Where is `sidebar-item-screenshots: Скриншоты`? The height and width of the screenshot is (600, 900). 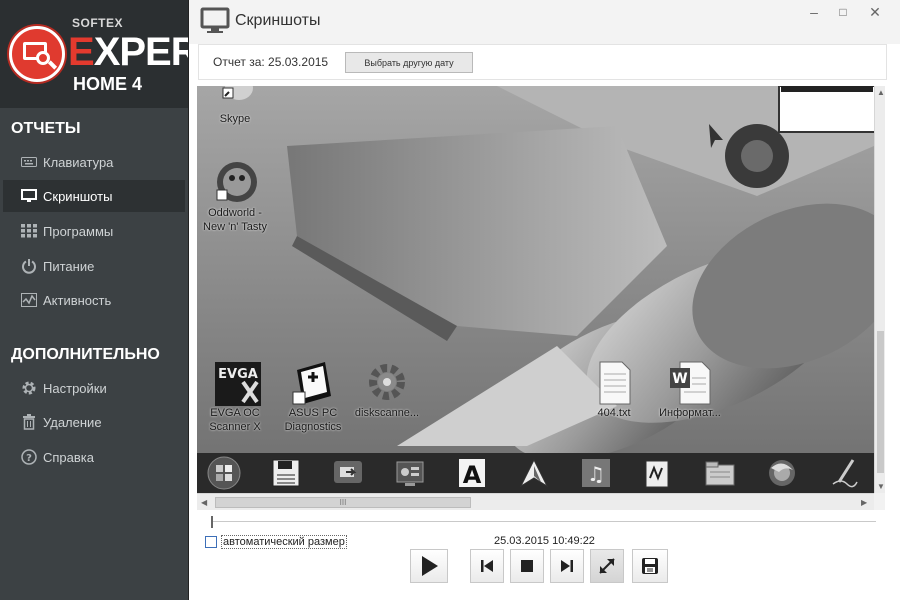 sidebar-item-screenshots: Скриншоты is located at coordinates (94, 196).